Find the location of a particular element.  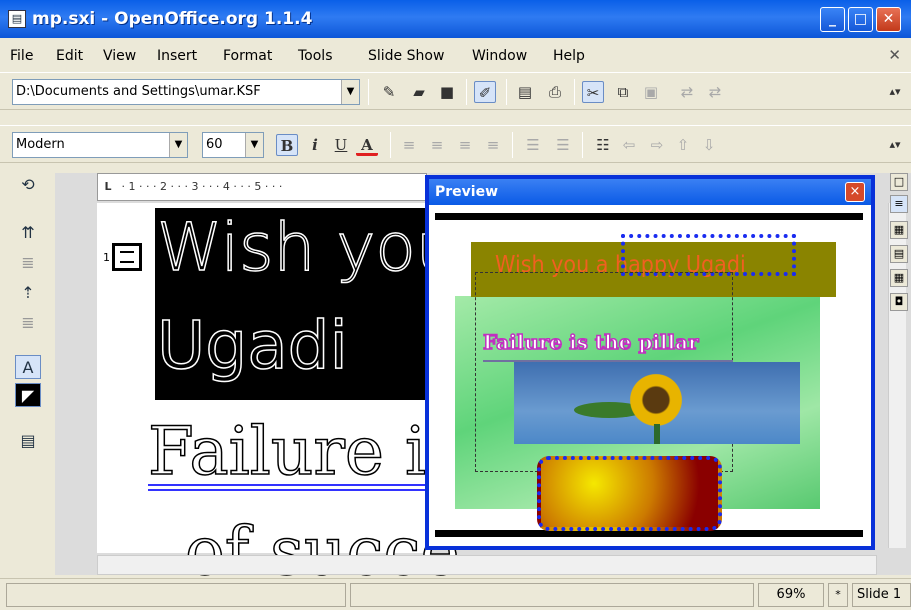

save-icon: ■ is located at coordinates (447, 92).